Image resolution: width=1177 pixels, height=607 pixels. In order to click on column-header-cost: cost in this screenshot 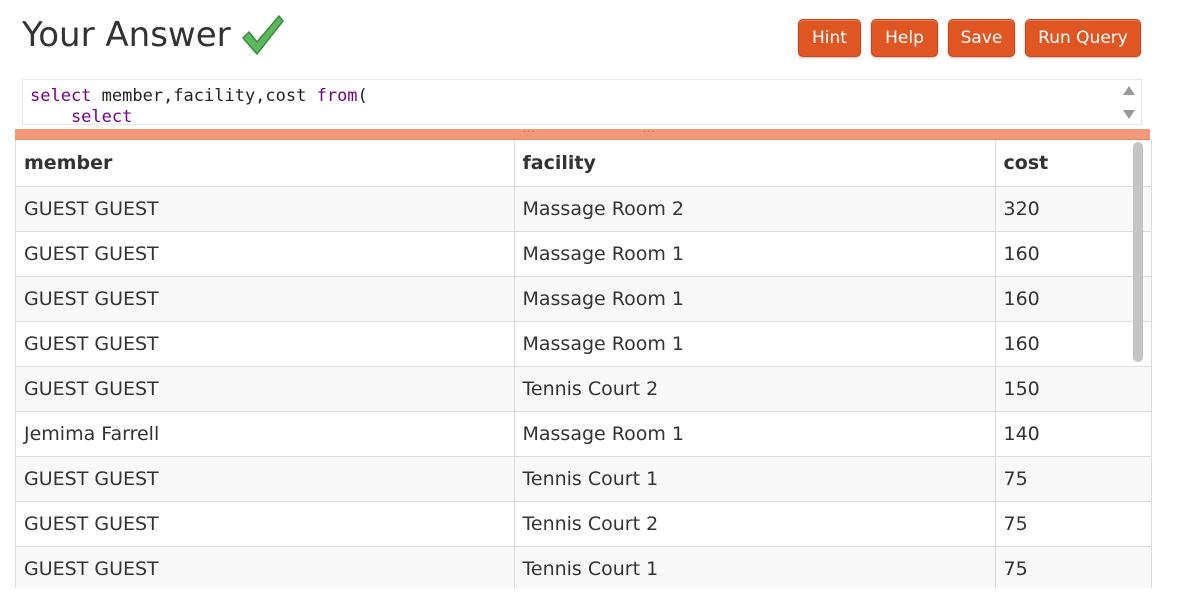, I will do `click(1073, 163)`.